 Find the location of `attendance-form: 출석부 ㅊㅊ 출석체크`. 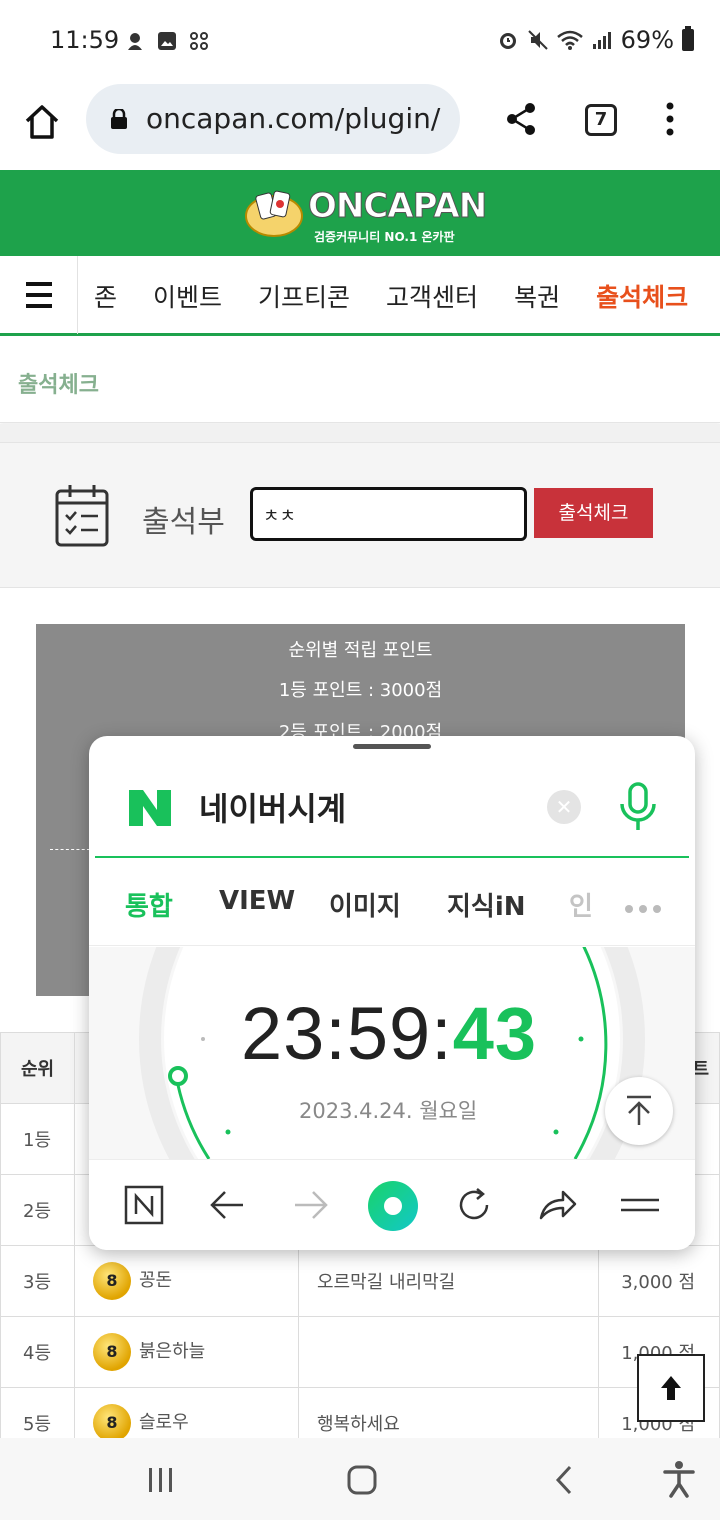

attendance-form: 출석부 ㅊㅊ 출석체크 is located at coordinates (360, 515).